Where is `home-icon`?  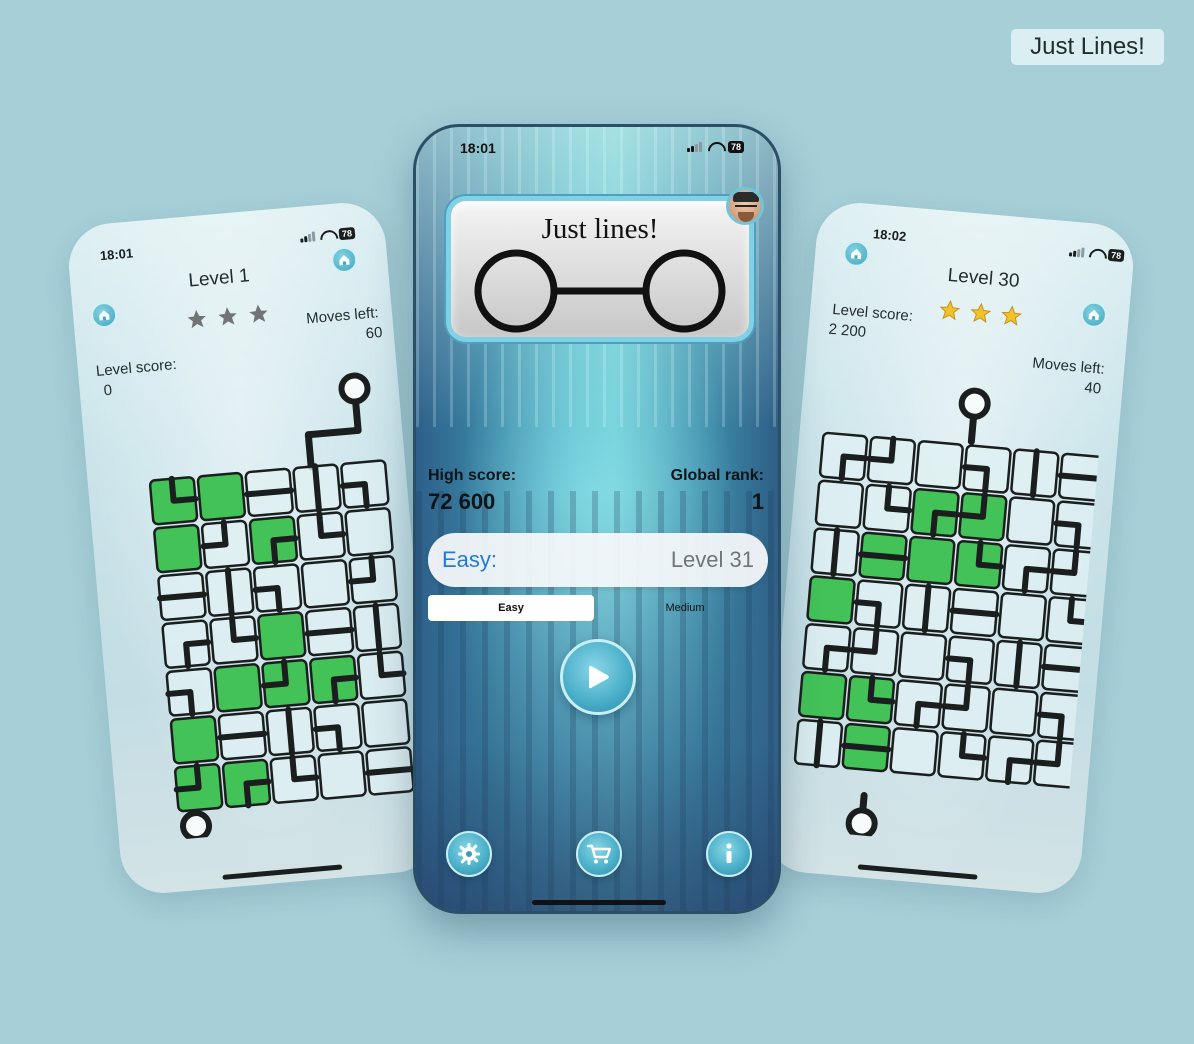 home-icon is located at coordinates (344, 260).